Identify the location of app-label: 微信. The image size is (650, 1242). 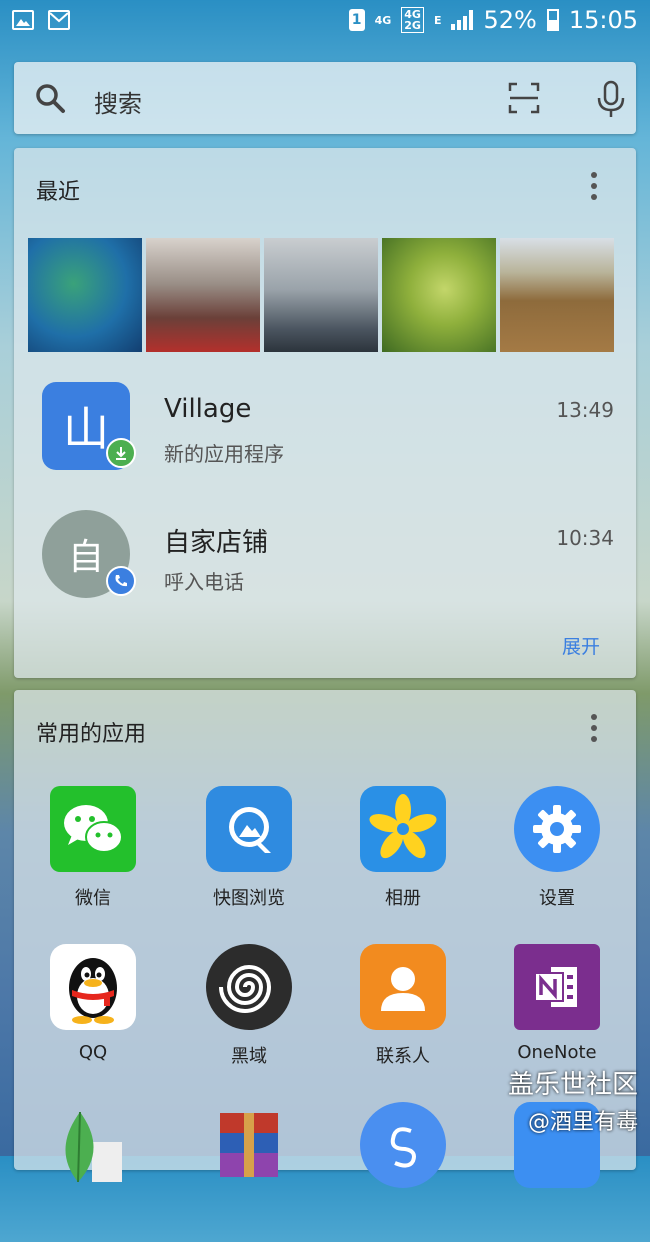
(93, 898).